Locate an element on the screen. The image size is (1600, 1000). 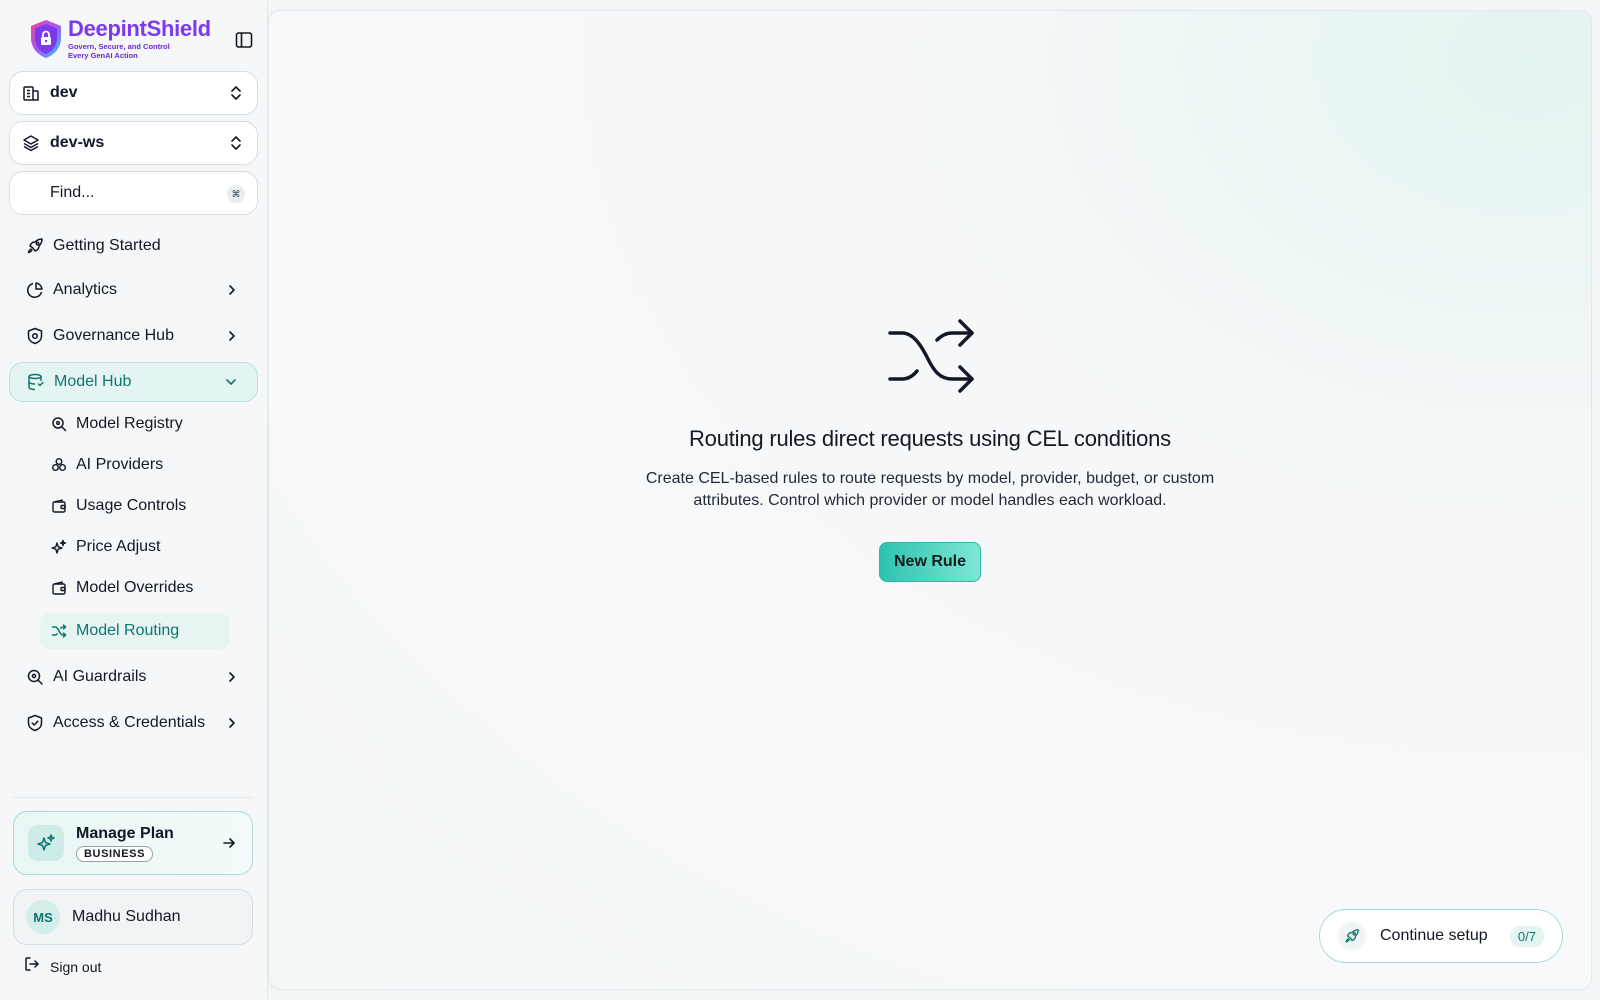
sidebar-subitem-model-overrides: Model Overrides is located at coordinates (135, 588).